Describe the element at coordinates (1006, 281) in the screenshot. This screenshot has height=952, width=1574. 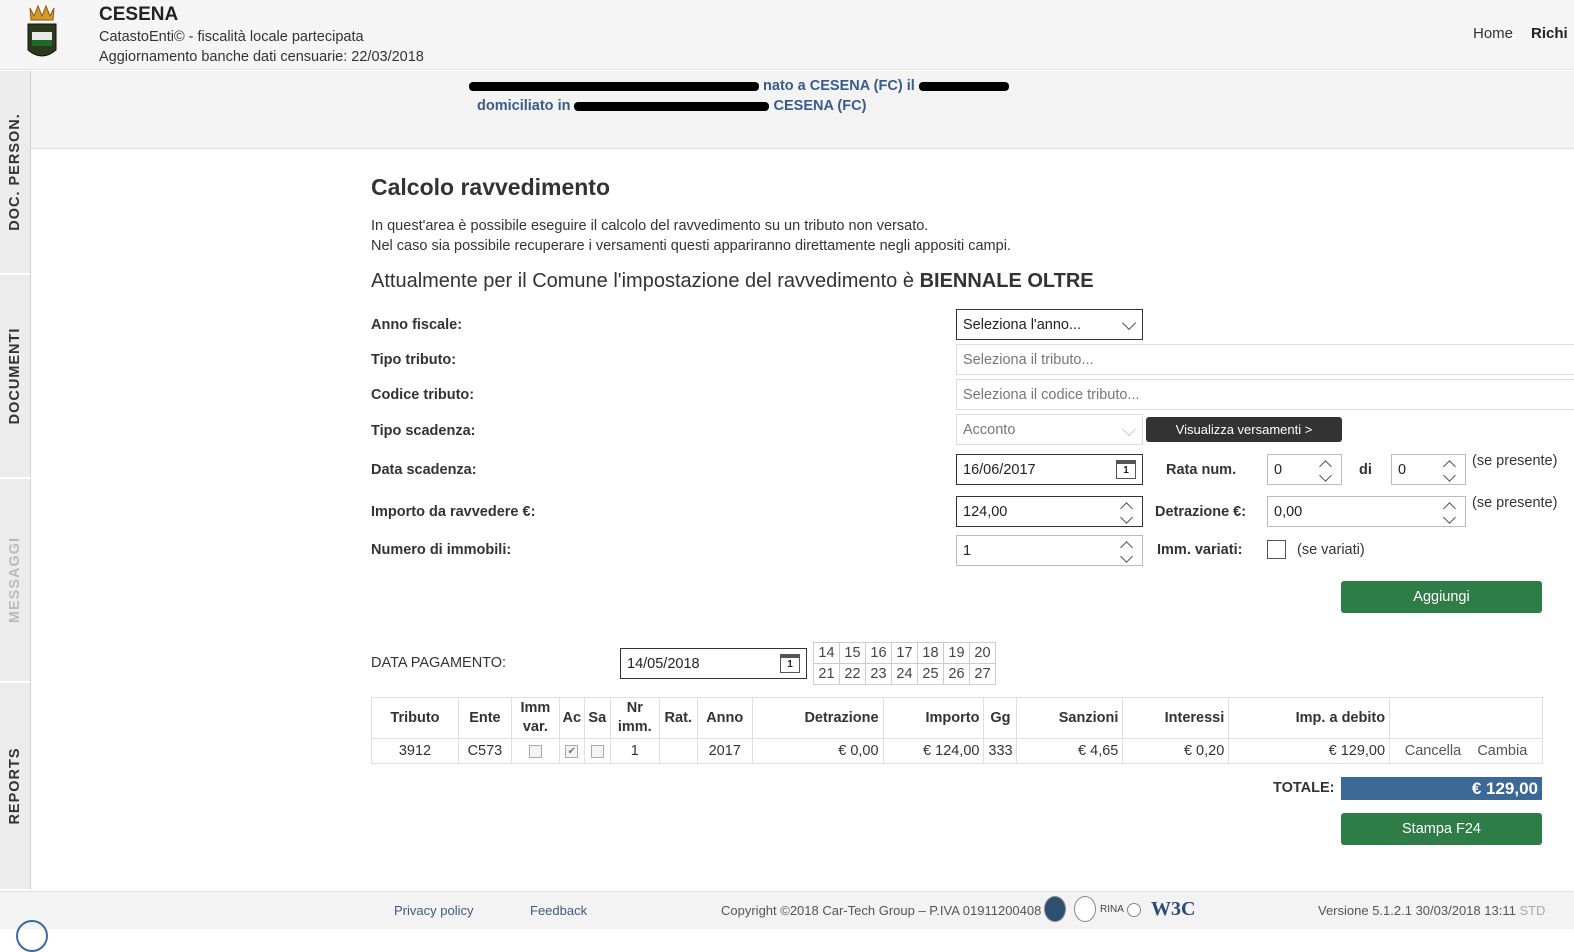
I see `ravvedimento-setting-value: BIENNALE OLTRE` at that location.